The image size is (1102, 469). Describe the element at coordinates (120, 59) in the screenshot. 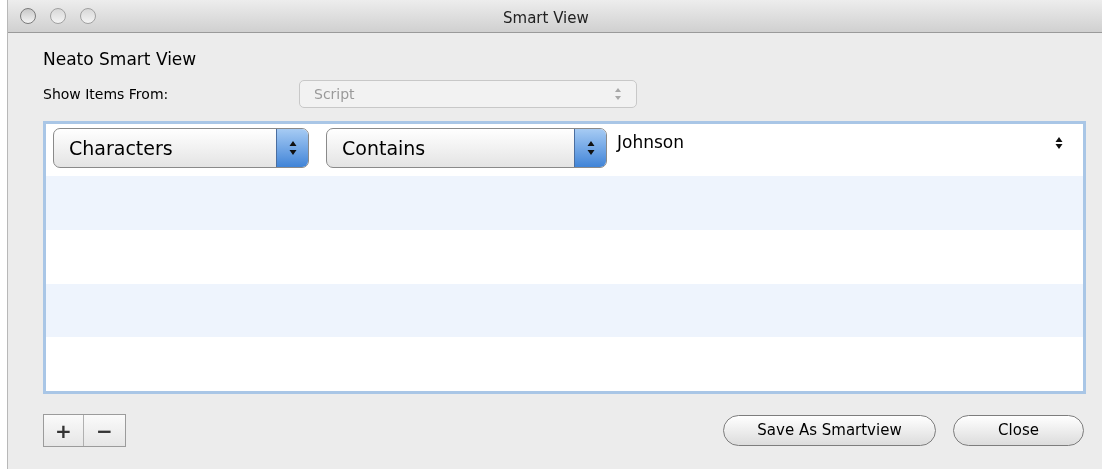

I see `dialog-heading: Neato Smart View` at that location.